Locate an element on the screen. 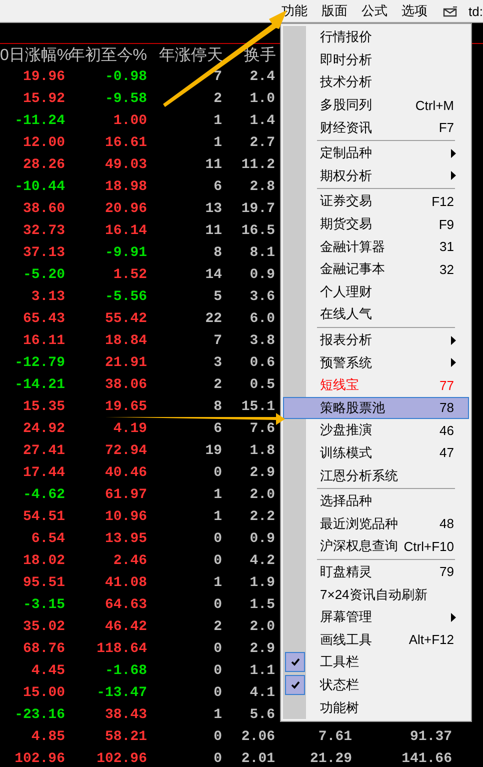 Image resolution: width=483 pixels, height=767 pixels. table-cell-text: 35.02 is located at coordinates (44, 627).